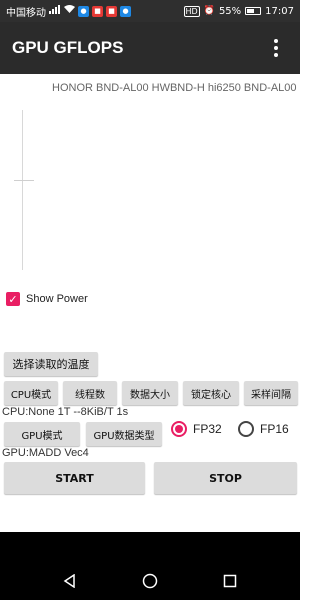  I want to click on stop-button: STOP, so click(225, 478).